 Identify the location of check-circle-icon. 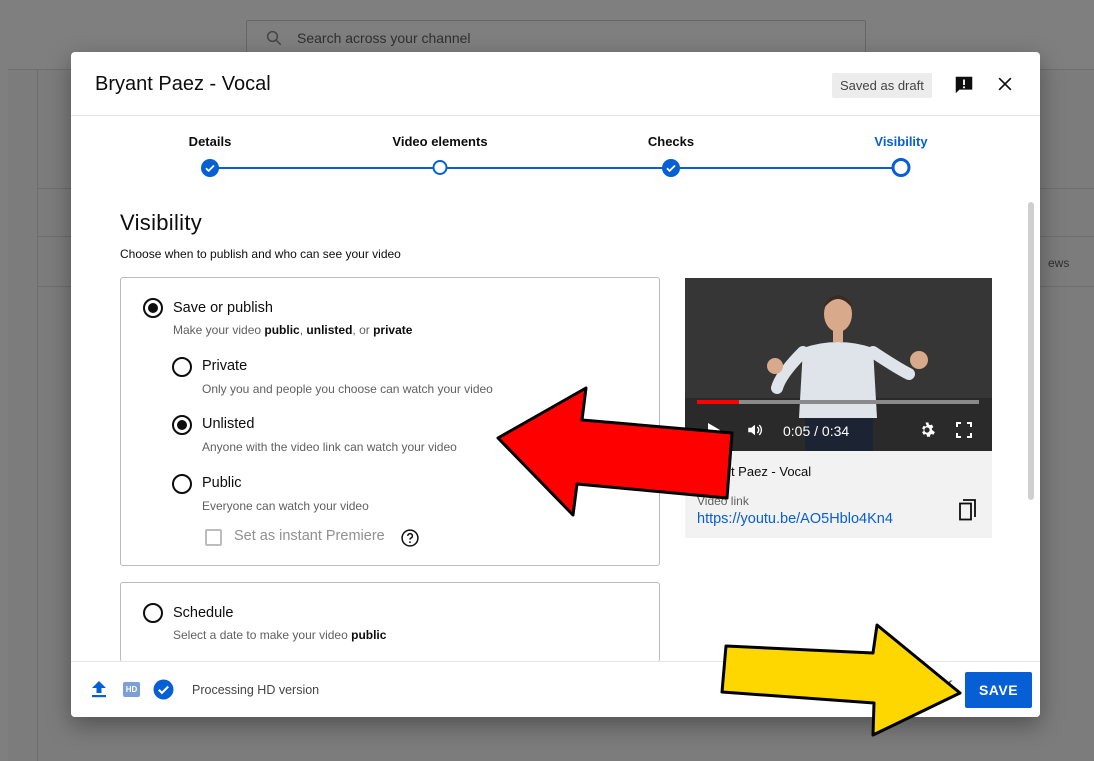
(163, 689).